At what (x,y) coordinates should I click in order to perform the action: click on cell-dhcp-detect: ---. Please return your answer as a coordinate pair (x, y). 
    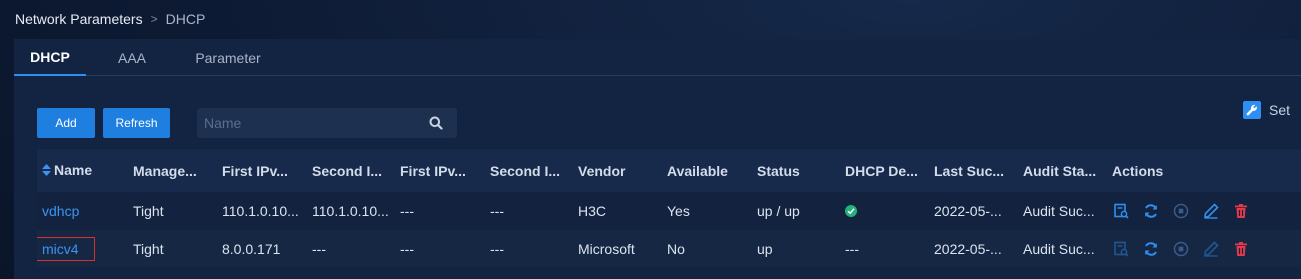
    Looking at the image, I should click on (852, 248).